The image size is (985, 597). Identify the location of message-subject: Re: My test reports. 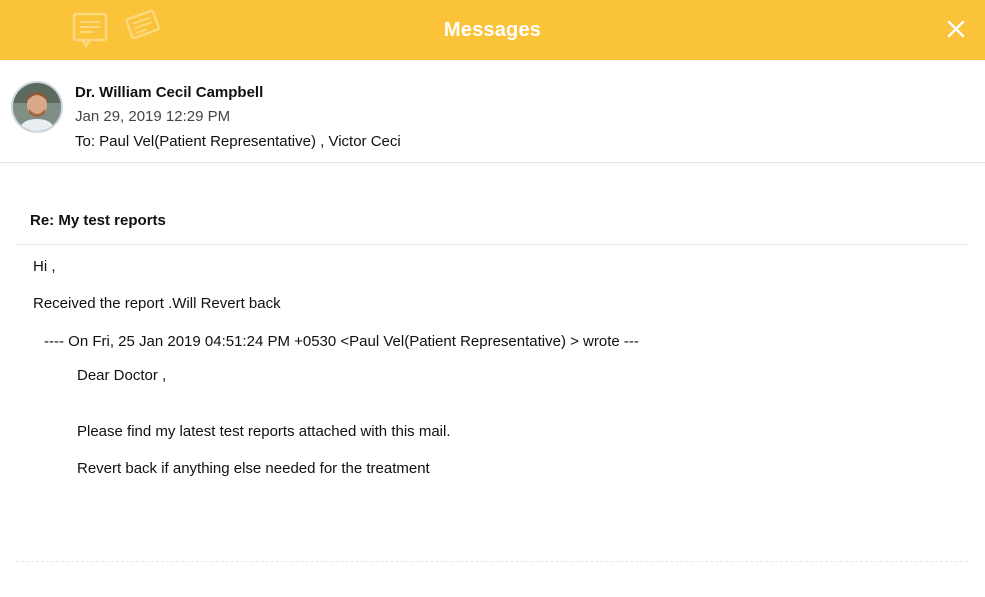
(98, 220).